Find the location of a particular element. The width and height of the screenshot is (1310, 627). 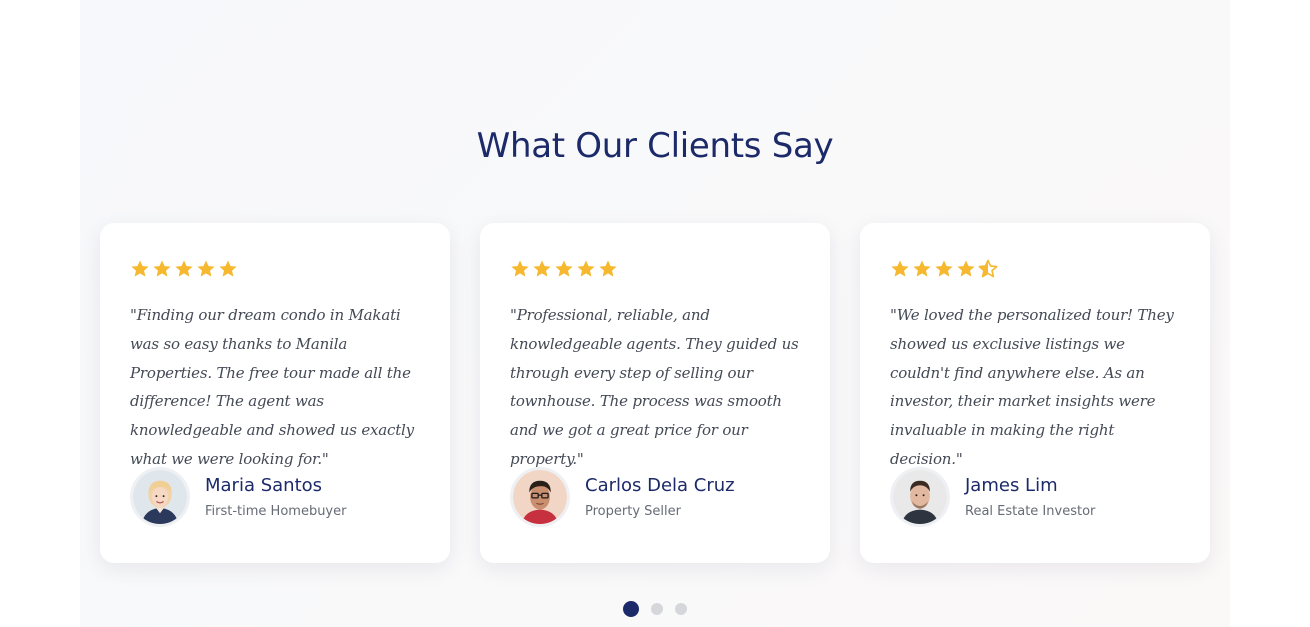

author-name: James Lim is located at coordinates (1011, 485).